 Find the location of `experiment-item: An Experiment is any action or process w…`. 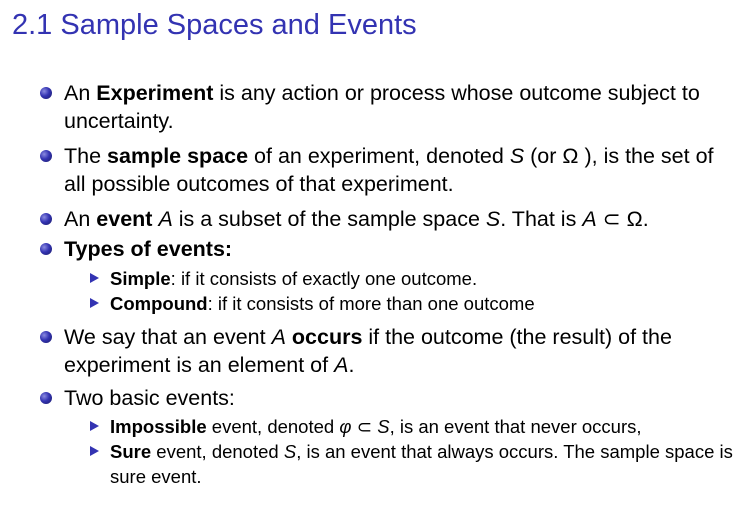

experiment-item: An Experiment is any action or process w… is located at coordinates (382, 107).